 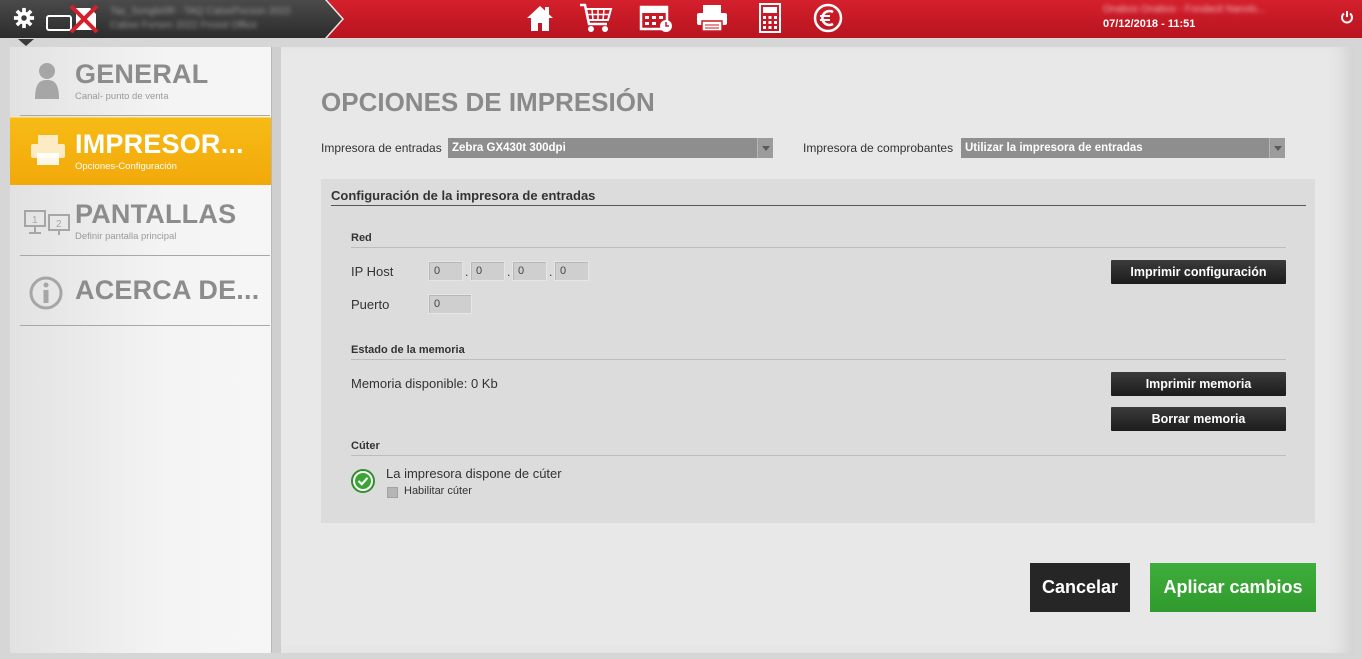 I want to click on print-config-button: Imprimir configuración, so click(x=1198, y=272).